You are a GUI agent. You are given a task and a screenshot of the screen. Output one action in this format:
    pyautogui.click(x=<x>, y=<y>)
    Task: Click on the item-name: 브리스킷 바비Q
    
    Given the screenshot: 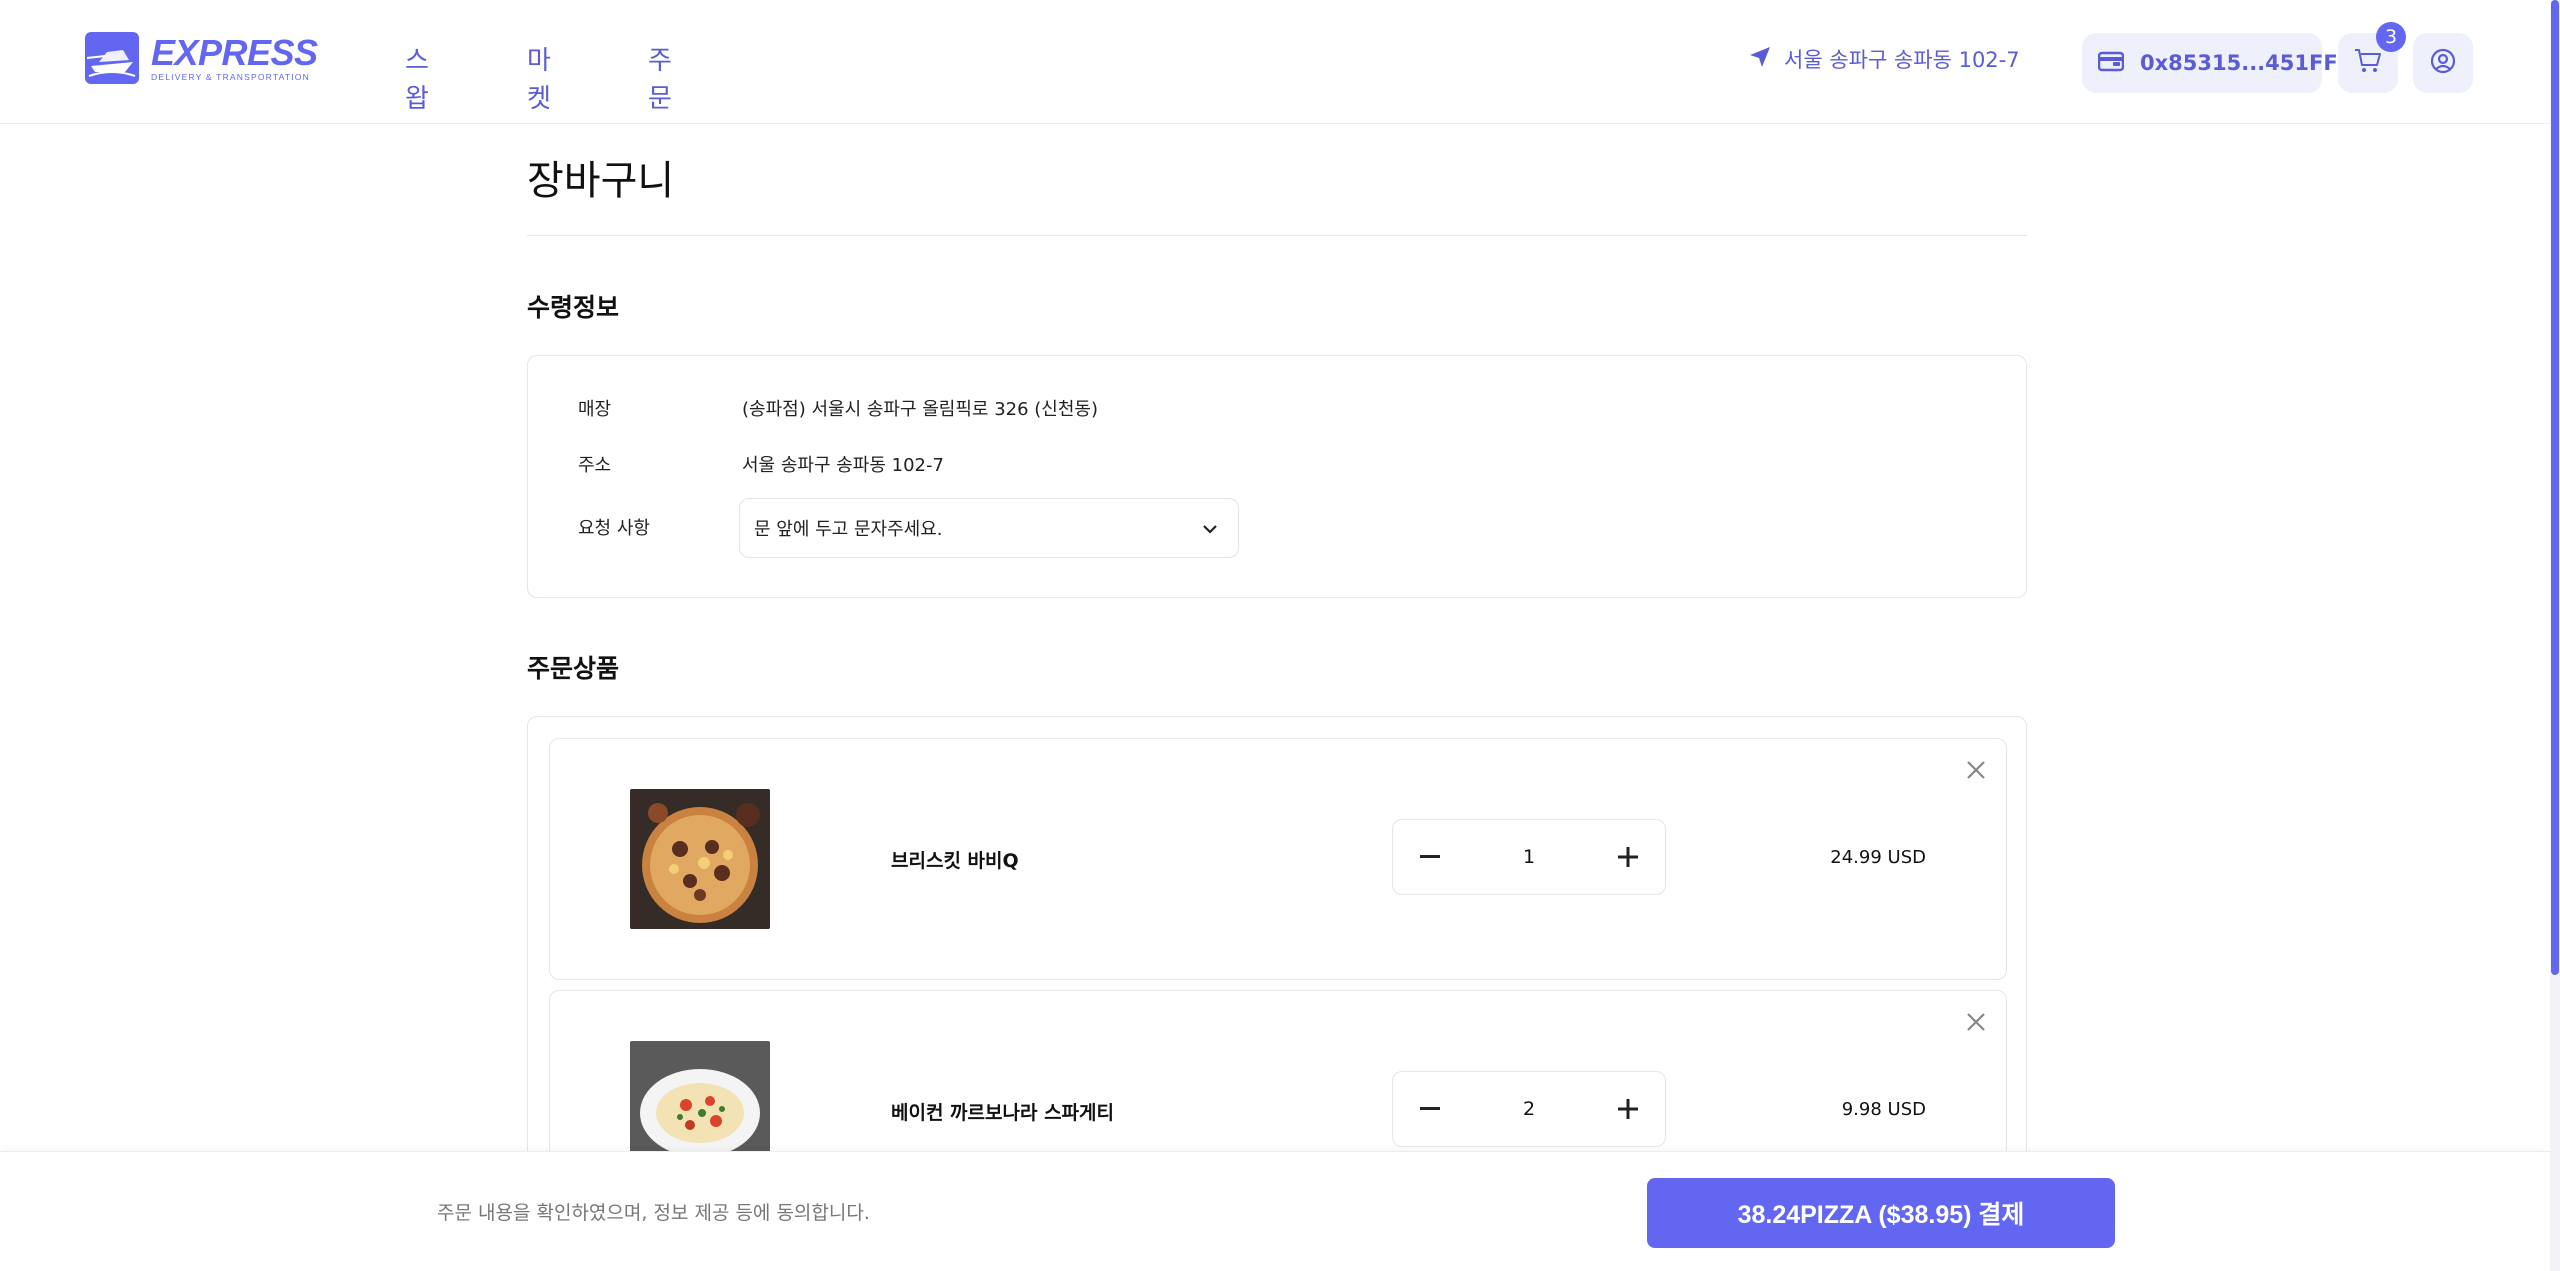 What is the action you would take?
    pyautogui.click(x=955, y=861)
    